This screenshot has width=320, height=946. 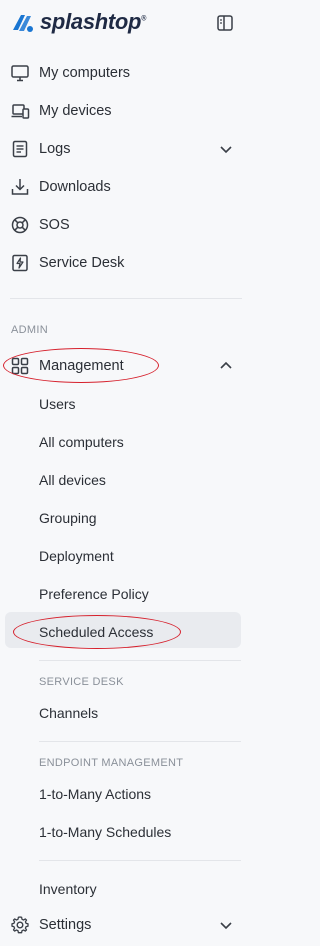 What do you see at coordinates (29, 330) in the screenshot?
I see `section-label-admin: ADMIN` at bounding box center [29, 330].